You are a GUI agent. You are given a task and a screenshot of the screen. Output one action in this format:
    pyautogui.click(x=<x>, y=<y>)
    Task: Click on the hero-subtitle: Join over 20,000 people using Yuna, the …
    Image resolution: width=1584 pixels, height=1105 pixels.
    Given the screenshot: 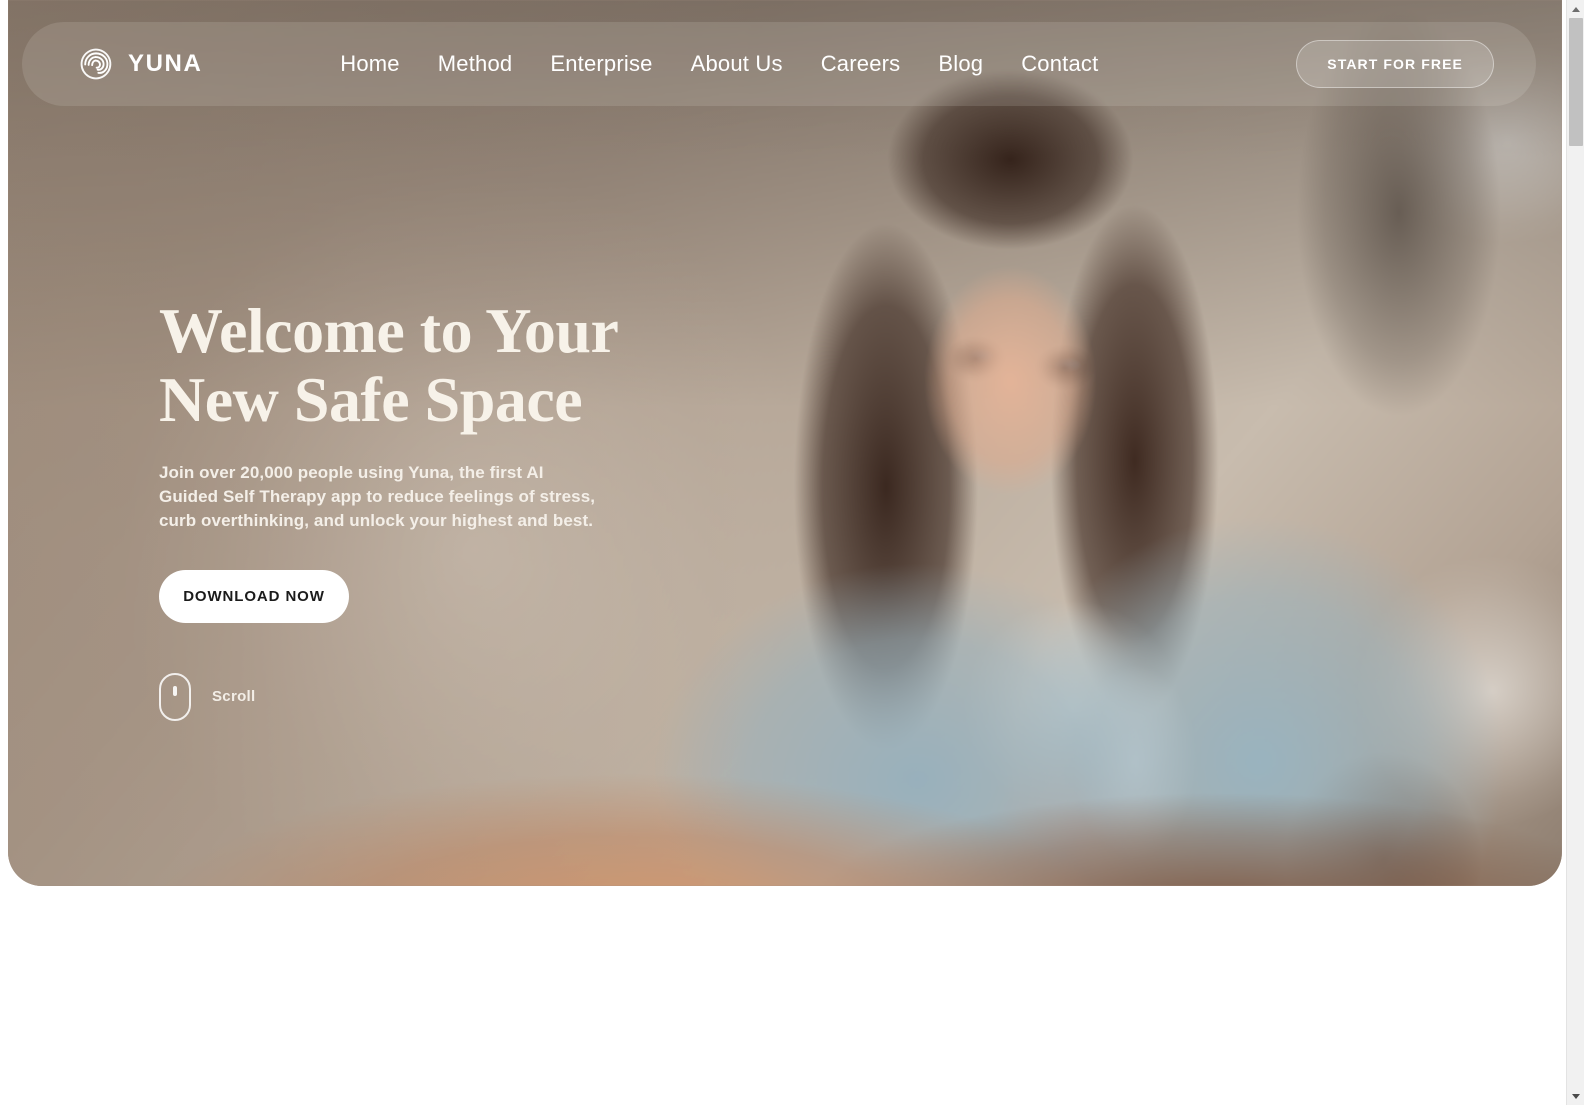 What is the action you would take?
    pyautogui.click(x=377, y=497)
    